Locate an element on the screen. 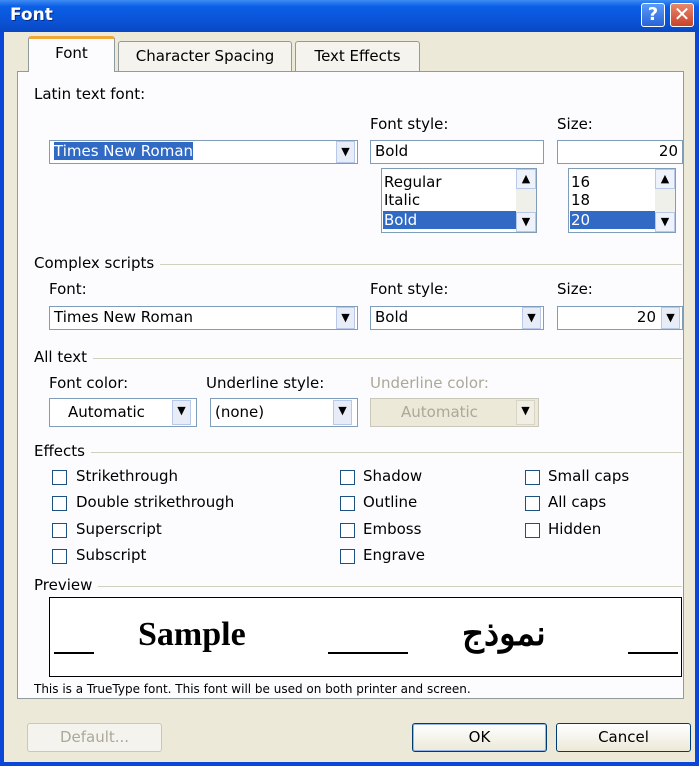 The image size is (699, 766). all-caps-label: All caps is located at coordinates (577, 502).